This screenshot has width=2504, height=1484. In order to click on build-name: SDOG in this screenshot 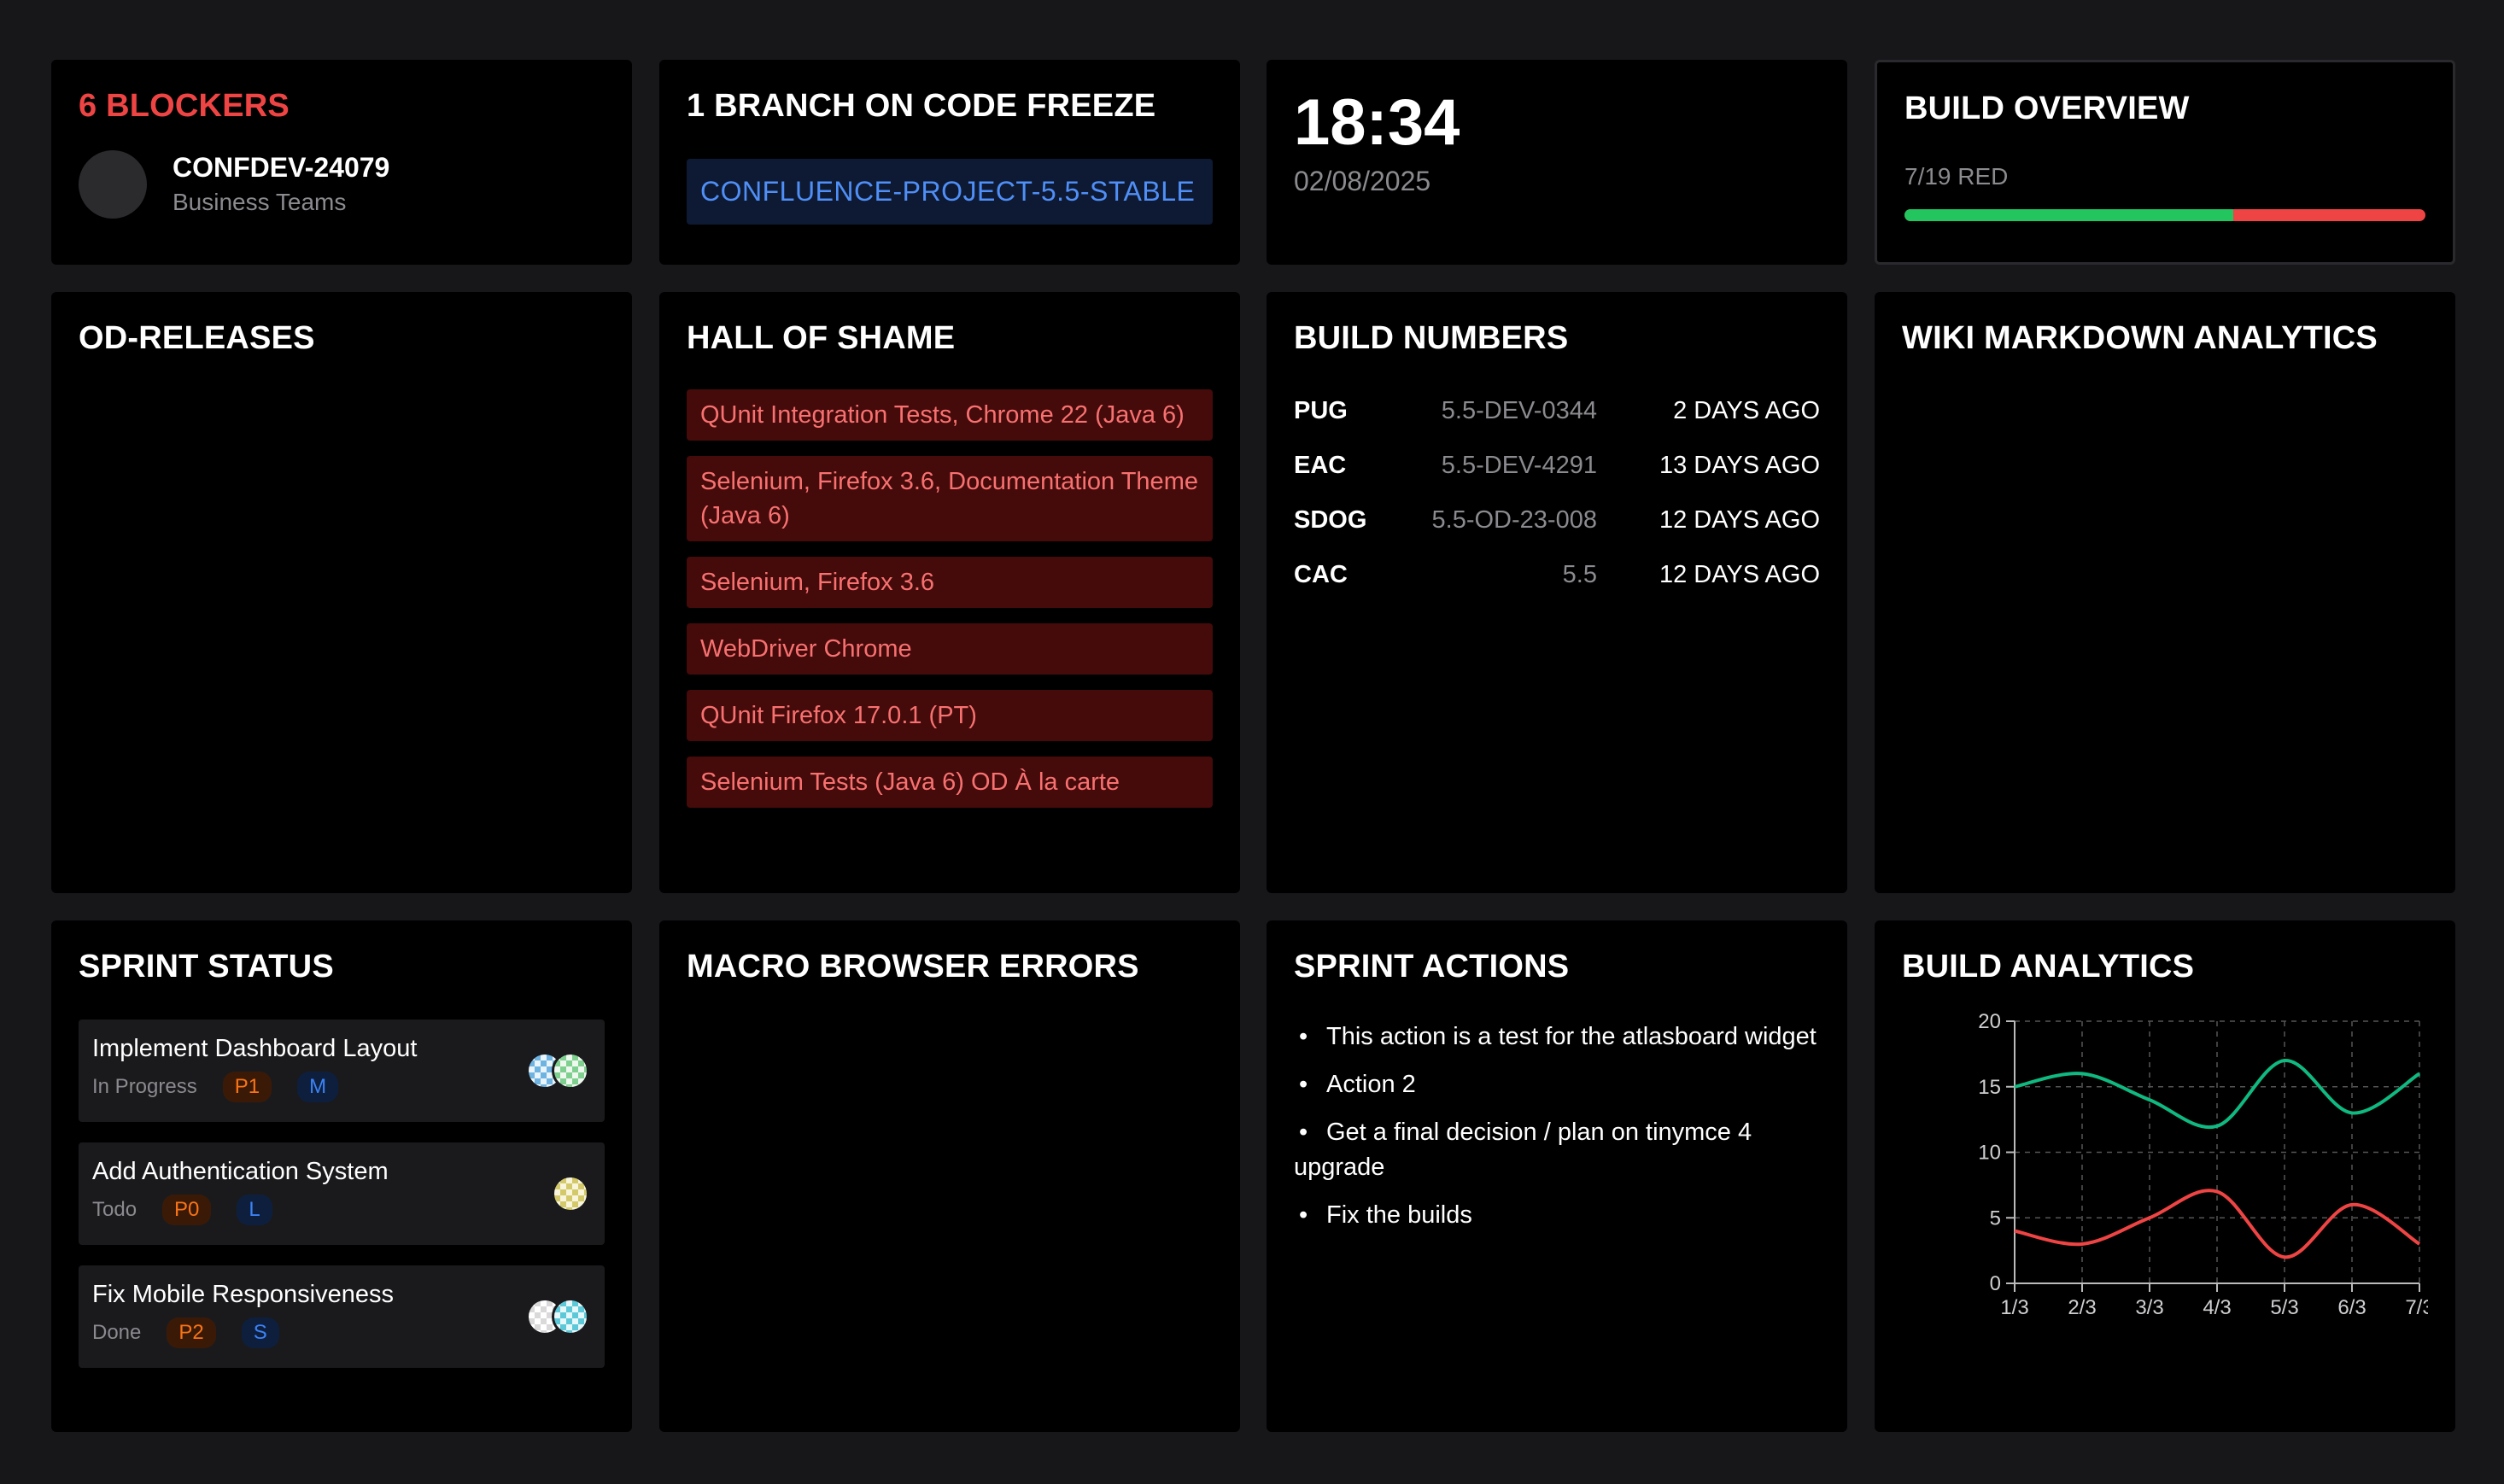, I will do `click(1330, 520)`.